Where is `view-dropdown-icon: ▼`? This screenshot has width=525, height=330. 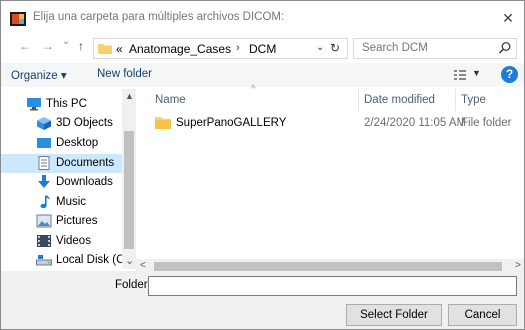 view-dropdown-icon: ▼ is located at coordinates (476, 73).